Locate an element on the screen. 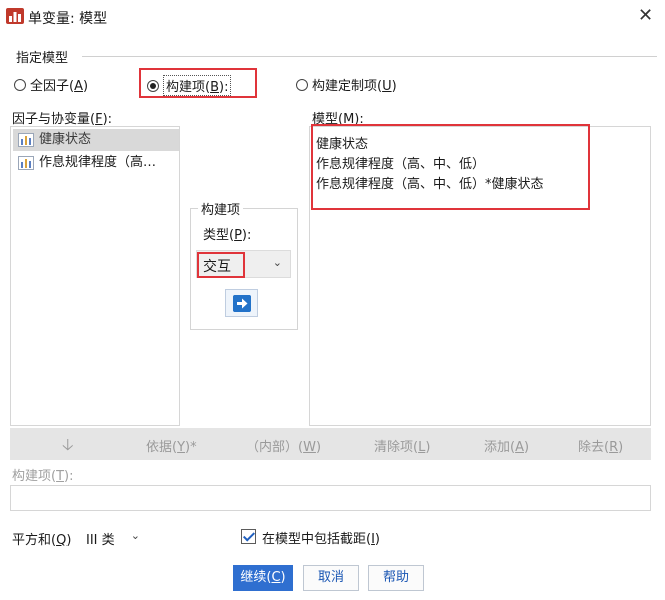 The height and width of the screenshot is (600, 665). remove-button: 除去(R) is located at coordinates (600, 445).